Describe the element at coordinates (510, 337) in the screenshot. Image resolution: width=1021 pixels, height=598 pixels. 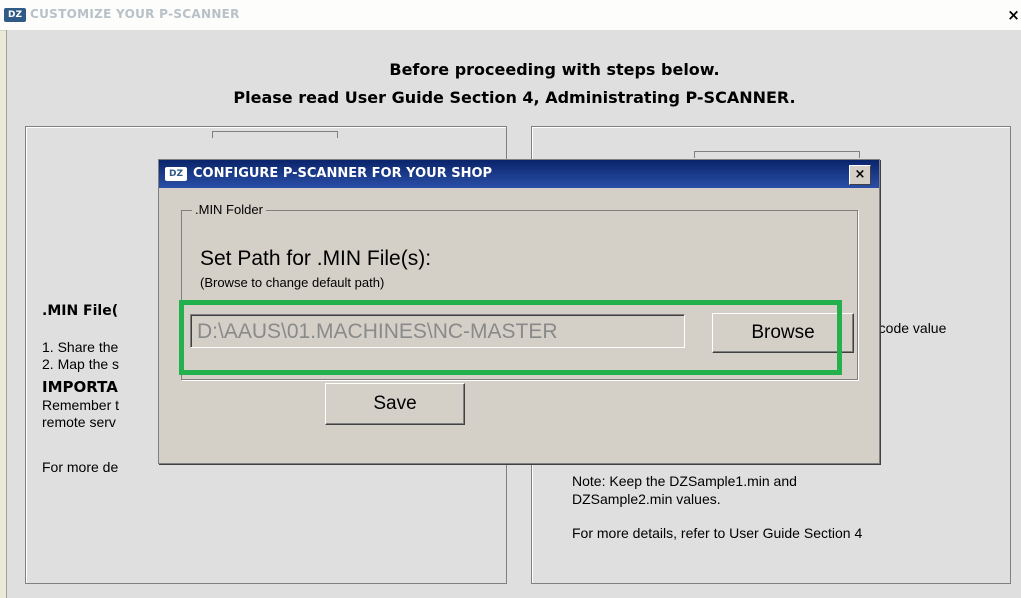
I see `path-highlight-box` at that location.